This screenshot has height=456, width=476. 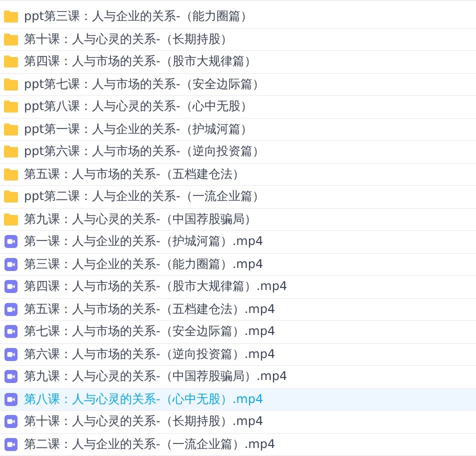 I want to click on file-row: ppt第三课：人与企业的关系-（能力圈篇）, so click(x=238, y=17).